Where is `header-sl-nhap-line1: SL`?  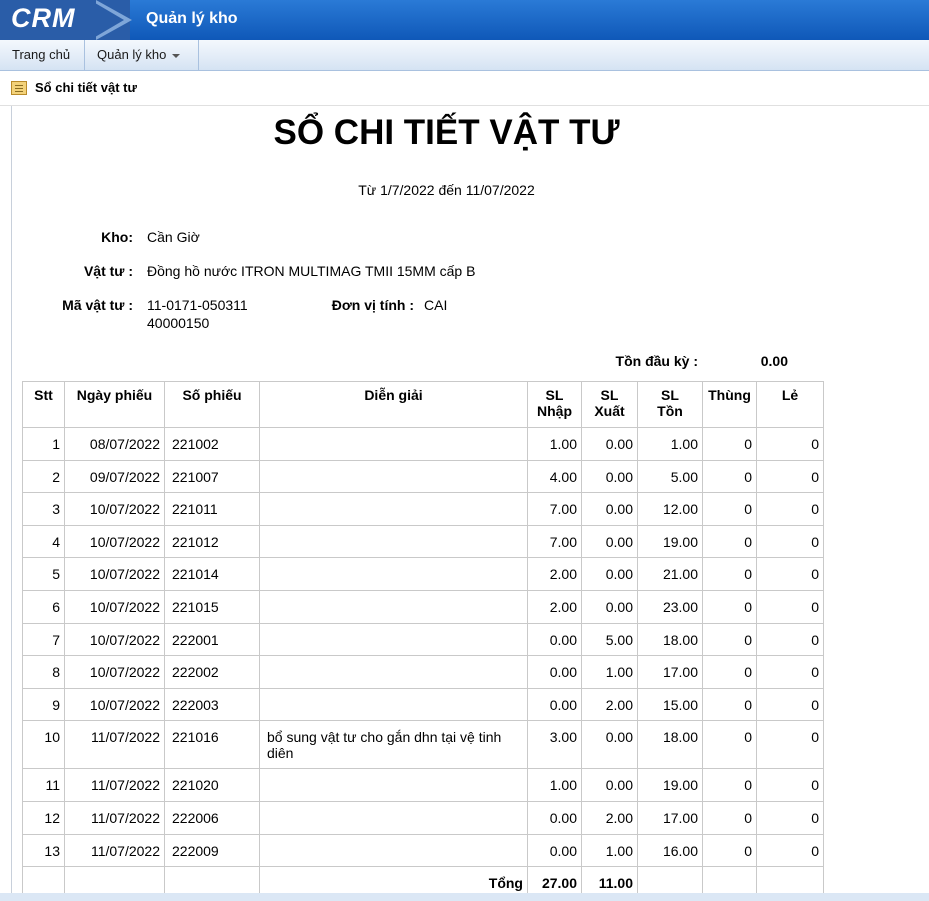 header-sl-nhap-line1: SL is located at coordinates (554, 395).